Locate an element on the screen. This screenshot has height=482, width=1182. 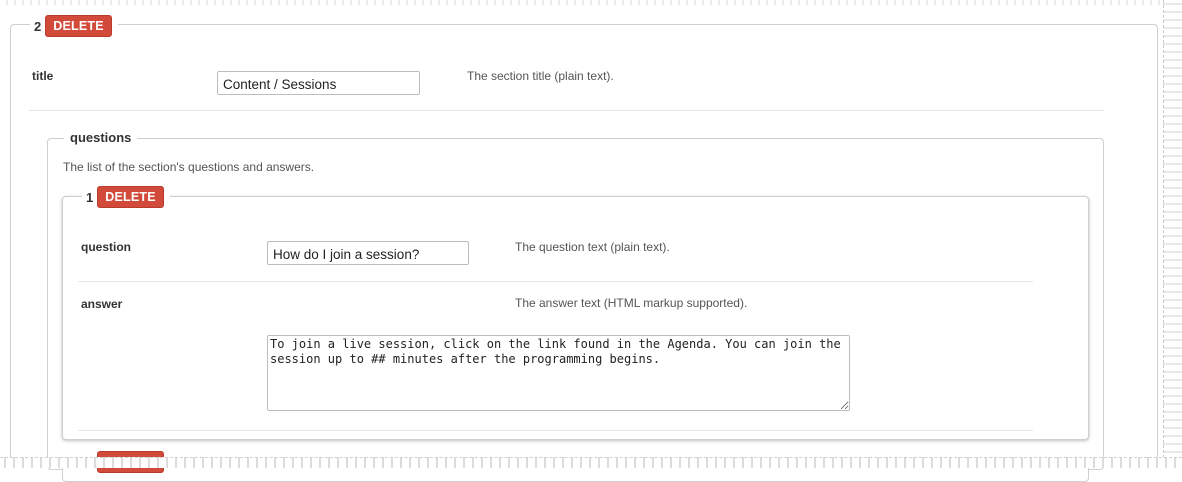
section-index: 2 is located at coordinates (38, 26).